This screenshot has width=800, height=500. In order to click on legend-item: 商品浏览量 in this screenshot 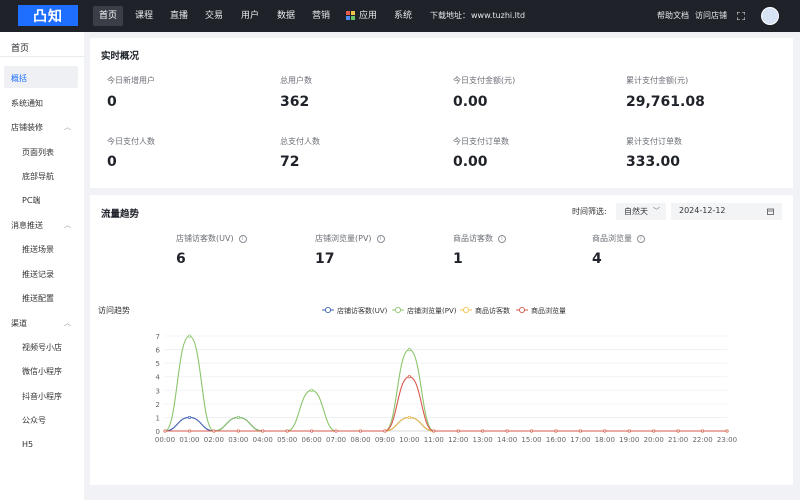, I will do `click(541, 310)`.